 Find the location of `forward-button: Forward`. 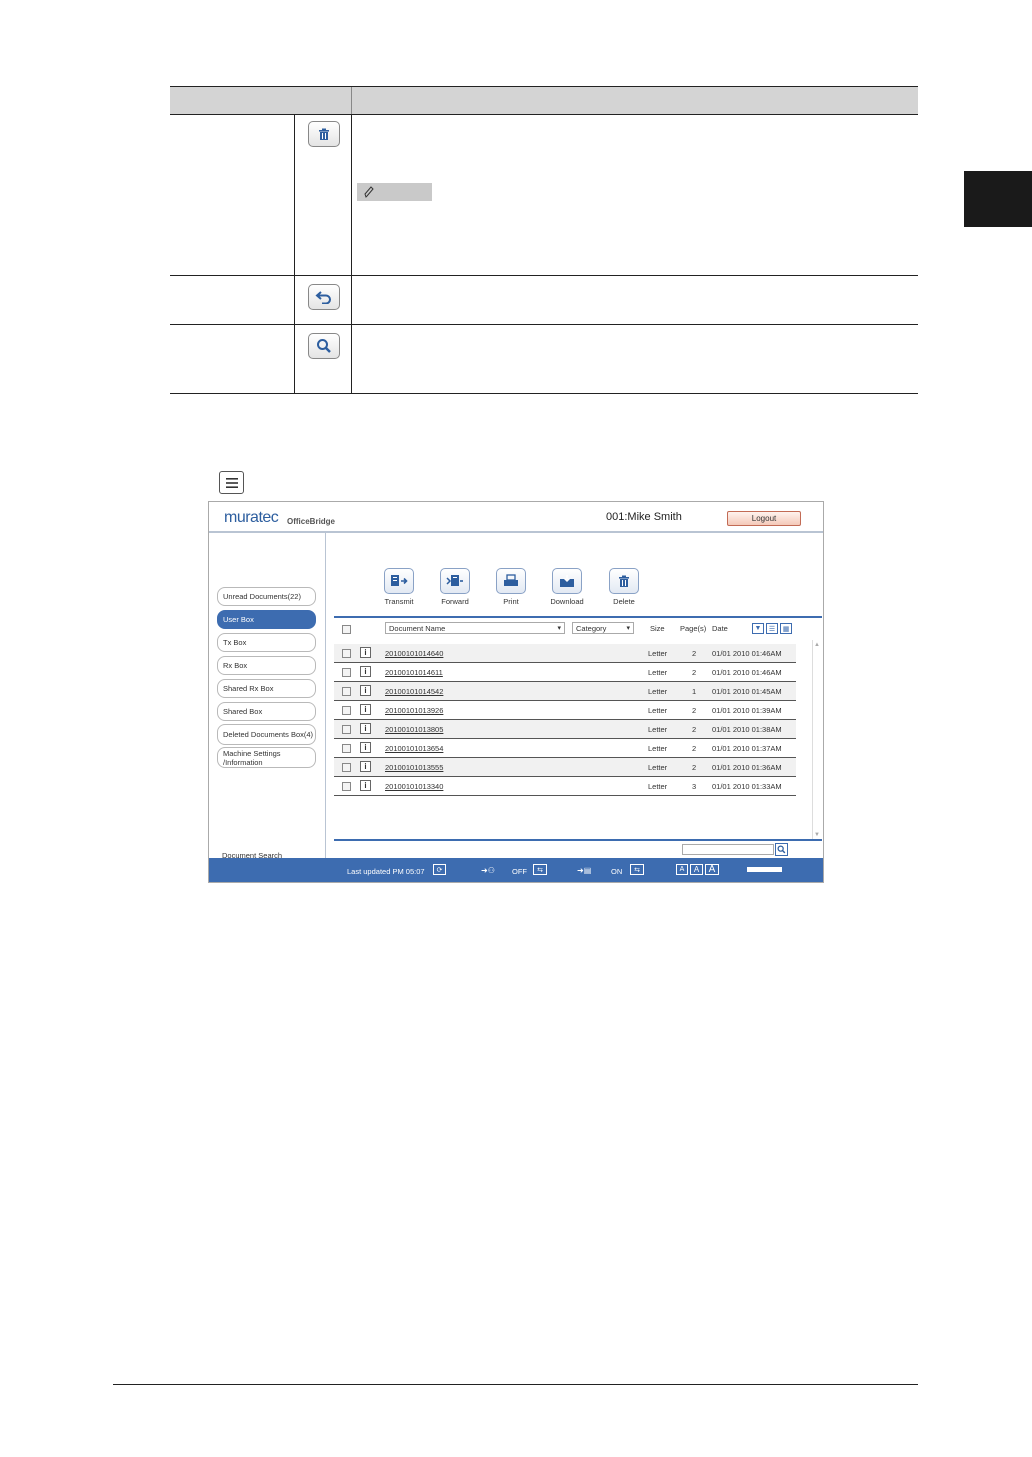

forward-button: Forward is located at coordinates (455, 587).